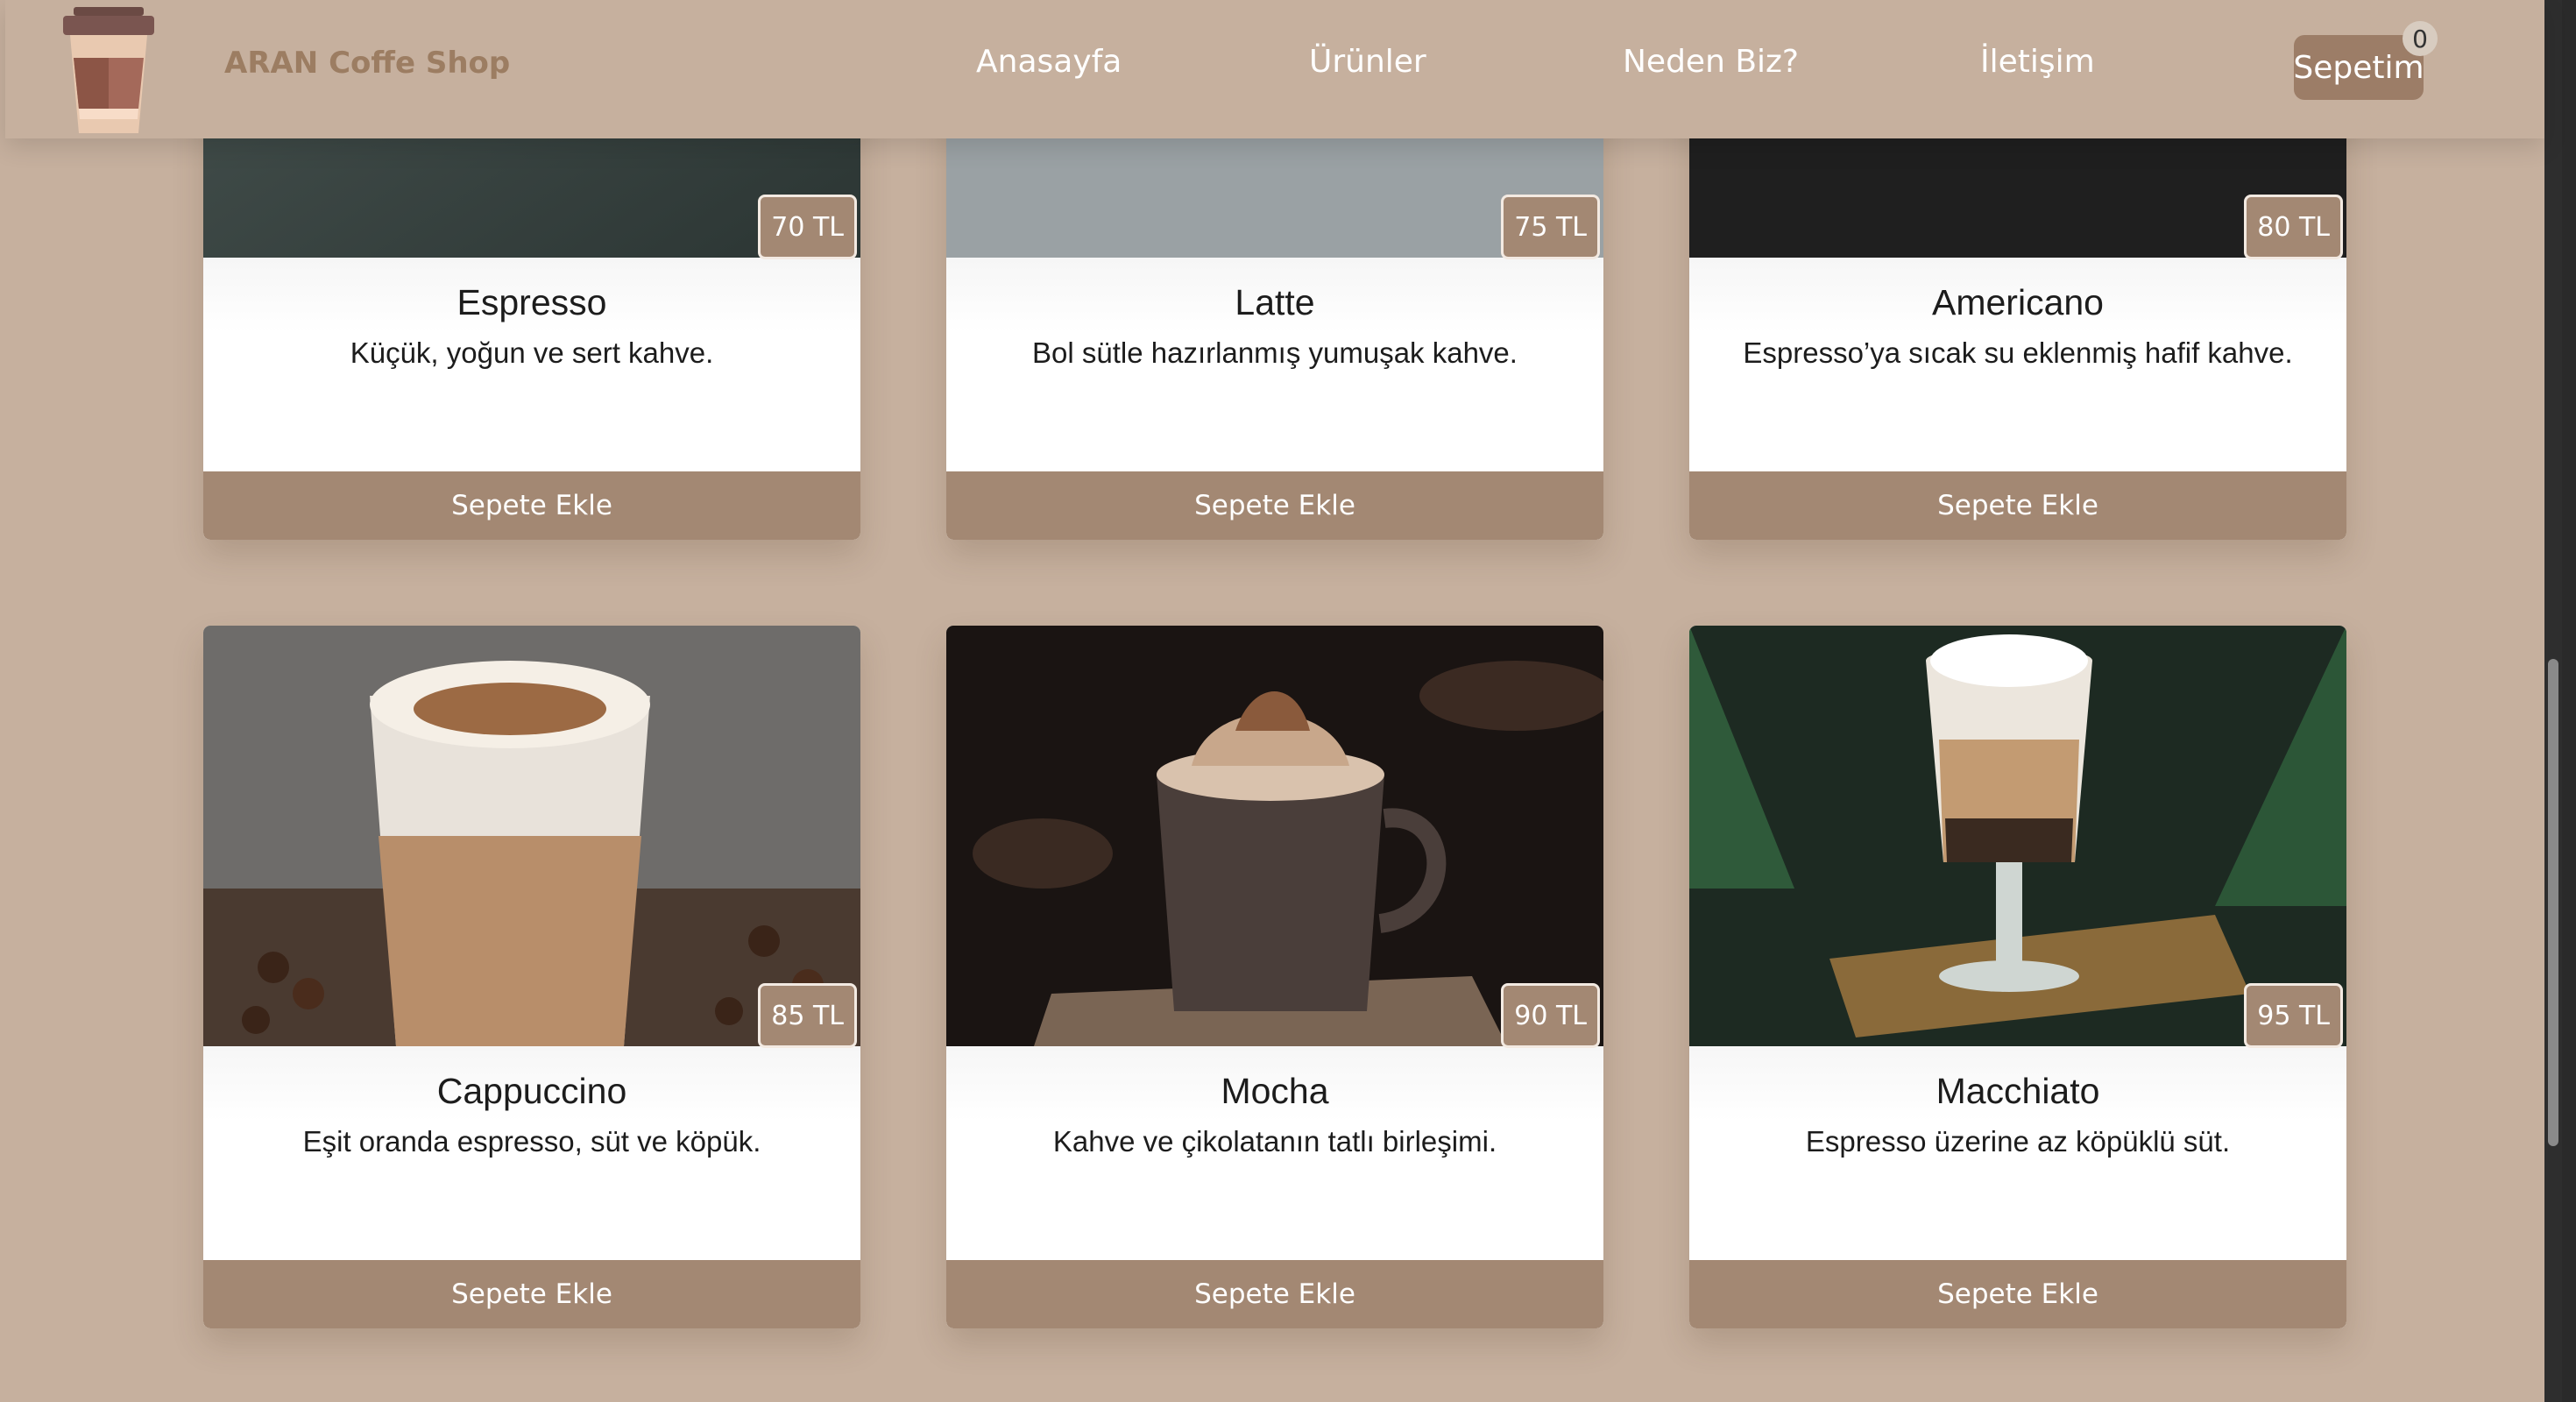 Image resolution: width=2576 pixels, height=1402 pixels. What do you see at coordinates (1550, 1015) in the screenshot?
I see `price-badge: 90 TL` at bounding box center [1550, 1015].